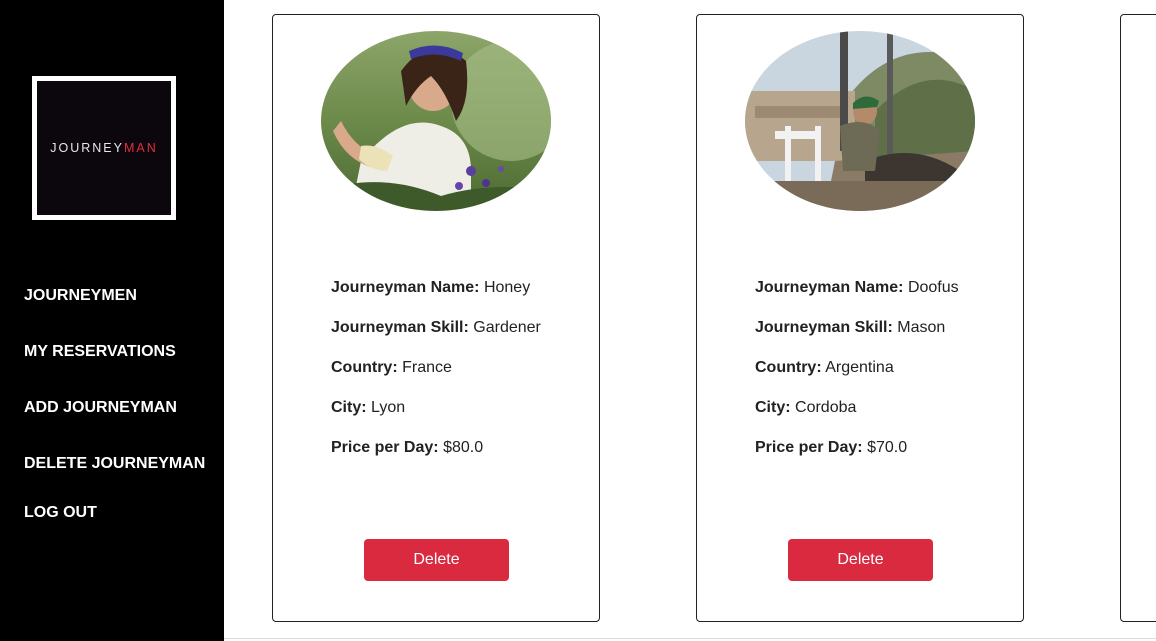 The width and height of the screenshot is (1156, 641). I want to click on skill-field: Journeyman Skill: Gardener, so click(436, 327).